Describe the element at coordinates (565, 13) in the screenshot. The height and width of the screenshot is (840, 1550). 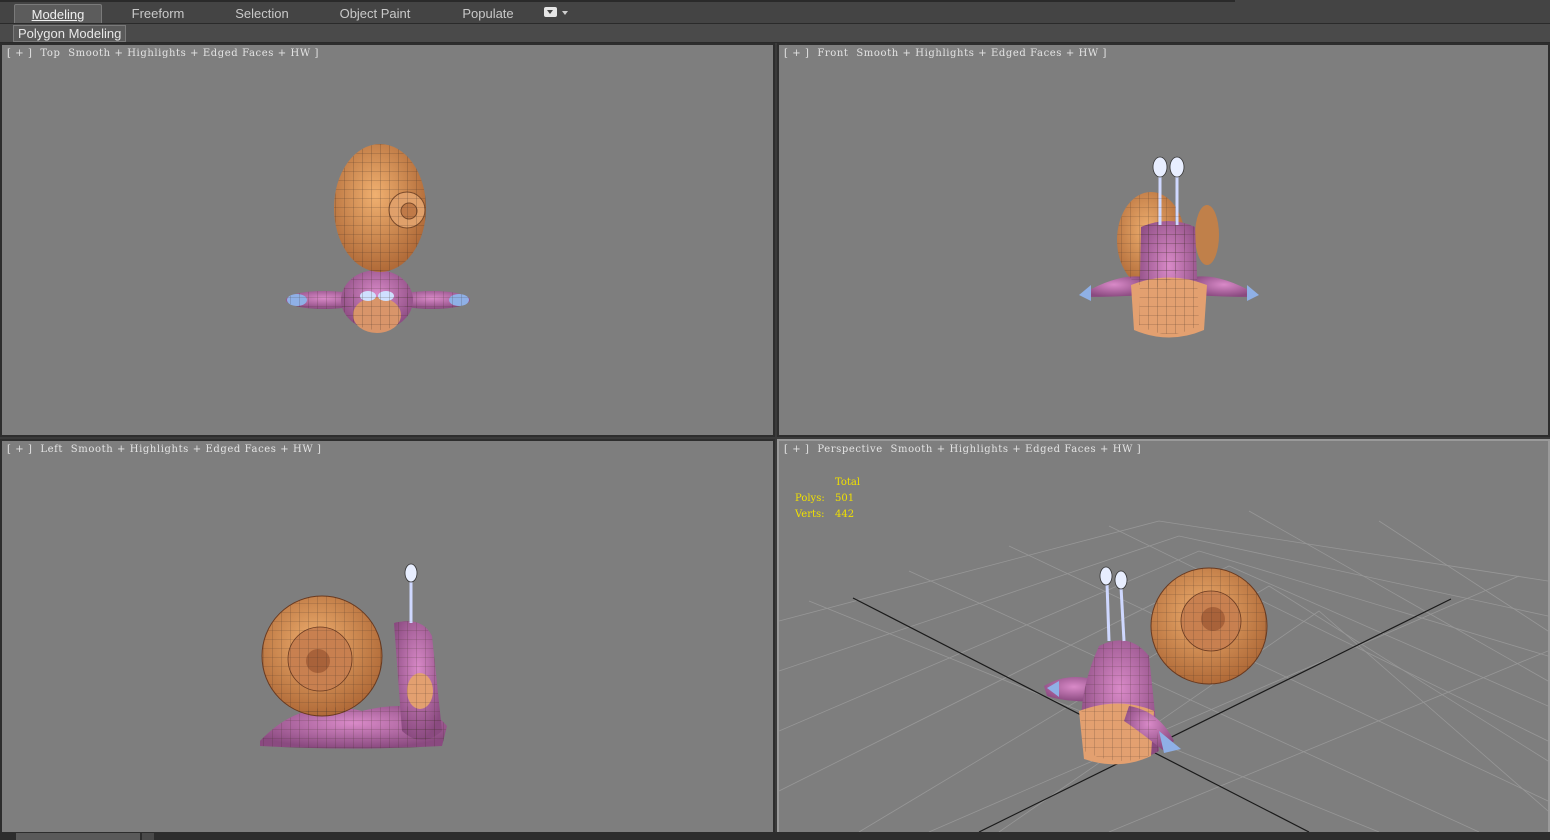
I see `chevron-down-icon` at that location.